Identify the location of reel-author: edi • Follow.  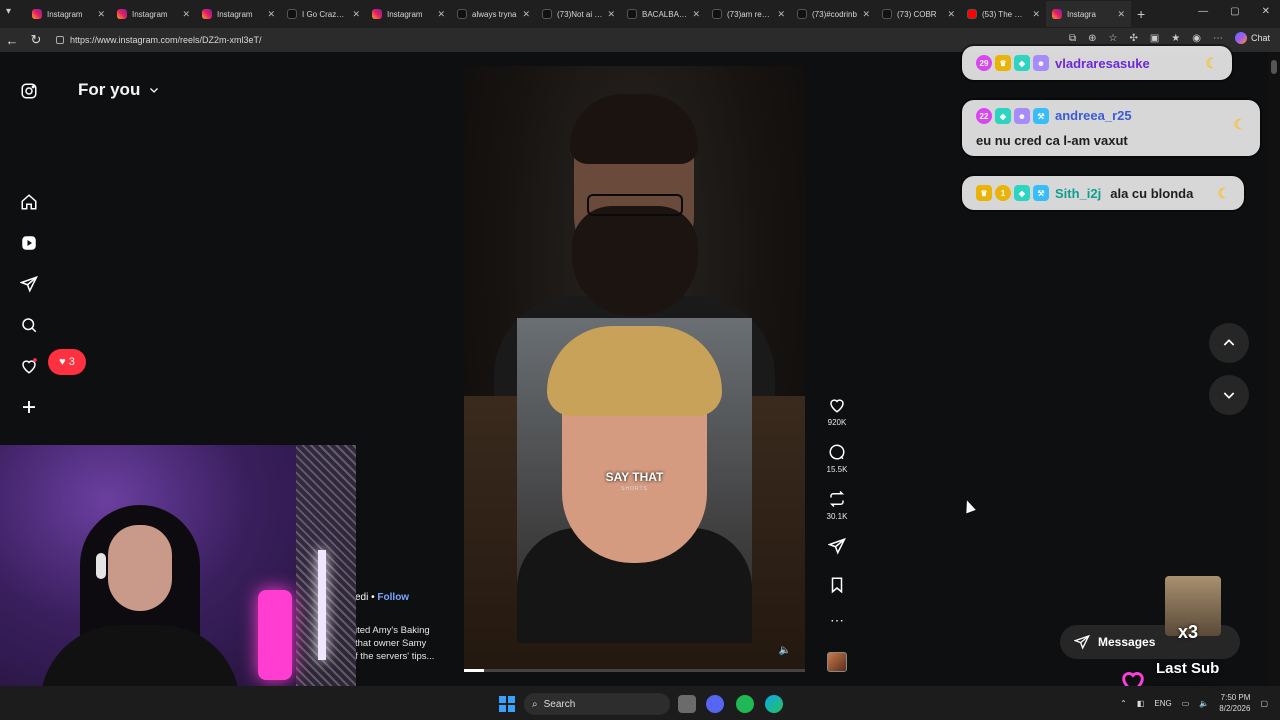
(382, 597).